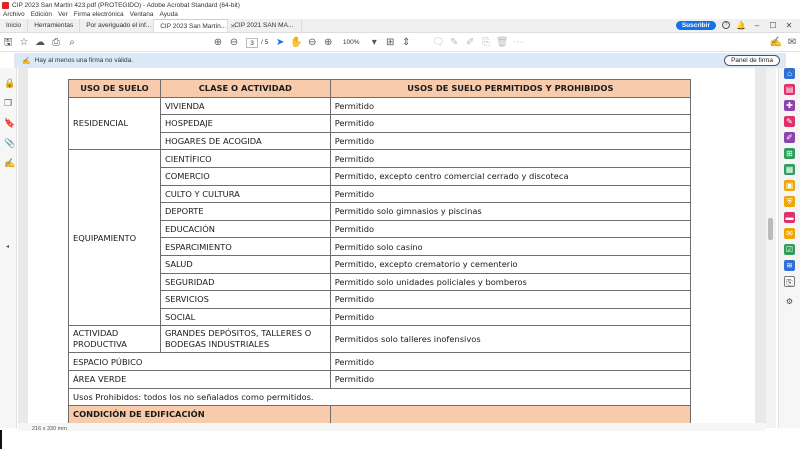 Image resolution: width=800 pixels, height=449 pixels. Describe the element at coordinates (726, 25) in the screenshot. I see `help-icon: ?` at that location.